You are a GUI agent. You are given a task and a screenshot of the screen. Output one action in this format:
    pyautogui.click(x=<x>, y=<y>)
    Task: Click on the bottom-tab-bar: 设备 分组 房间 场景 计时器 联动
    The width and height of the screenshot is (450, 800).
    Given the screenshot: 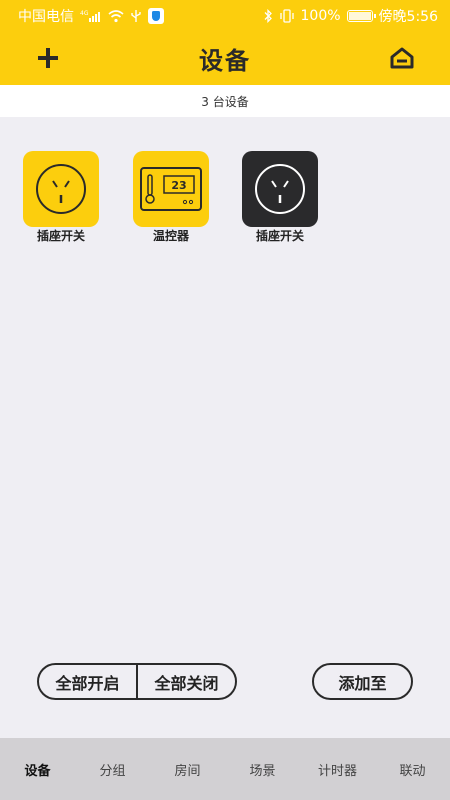 What is the action you would take?
    pyautogui.click(x=225, y=769)
    